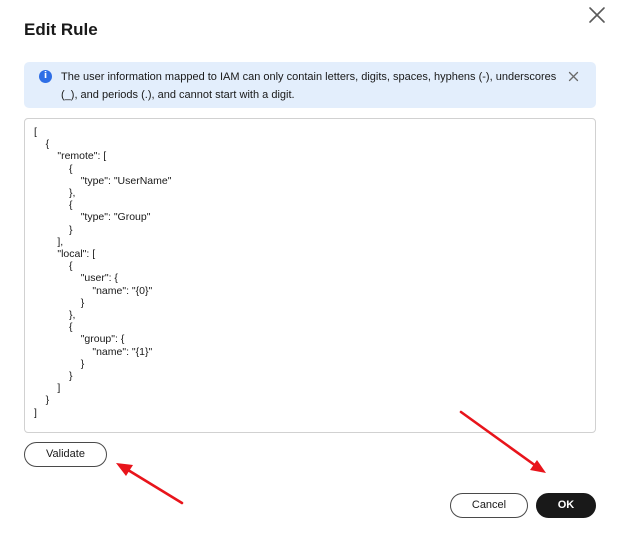  Describe the element at coordinates (489, 505) in the screenshot. I see `cancel-button: Cancel` at that location.